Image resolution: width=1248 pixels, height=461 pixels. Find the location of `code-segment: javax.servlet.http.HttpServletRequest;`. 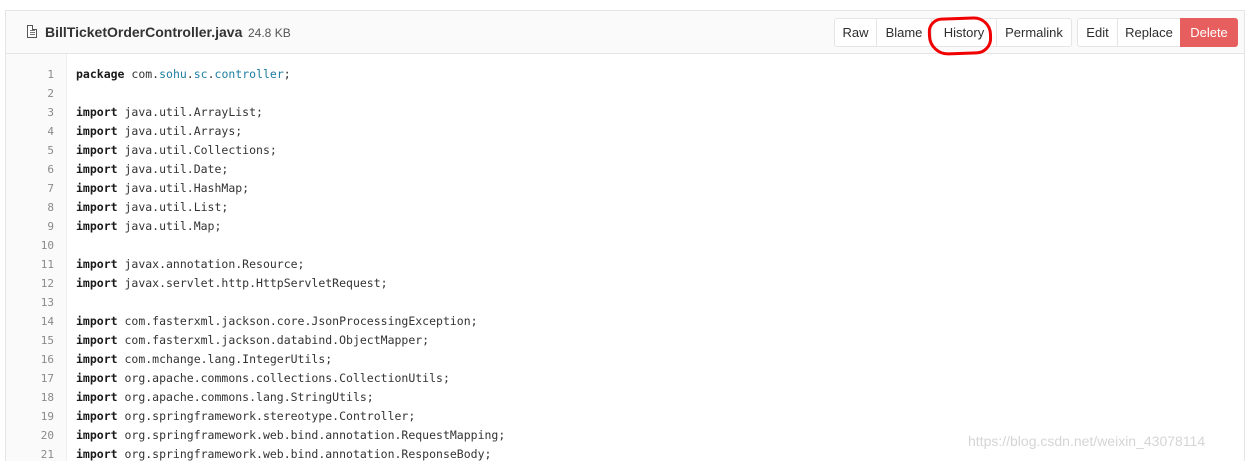

code-segment: javax.servlet.http.HttpServletRequest; is located at coordinates (252, 283).